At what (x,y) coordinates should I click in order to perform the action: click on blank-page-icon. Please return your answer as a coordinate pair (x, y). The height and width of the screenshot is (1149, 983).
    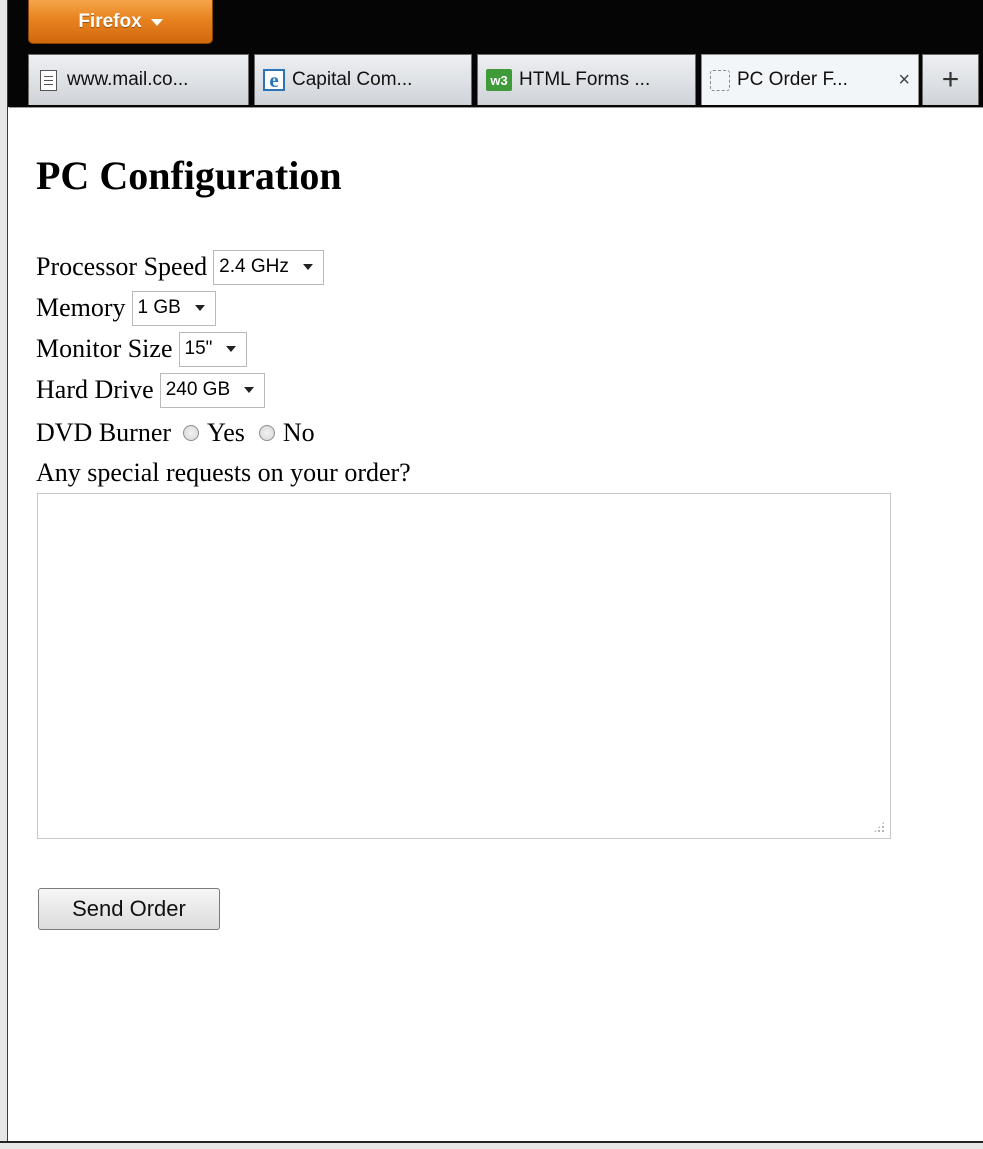
    Looking at the image, I should click on (720, 80).